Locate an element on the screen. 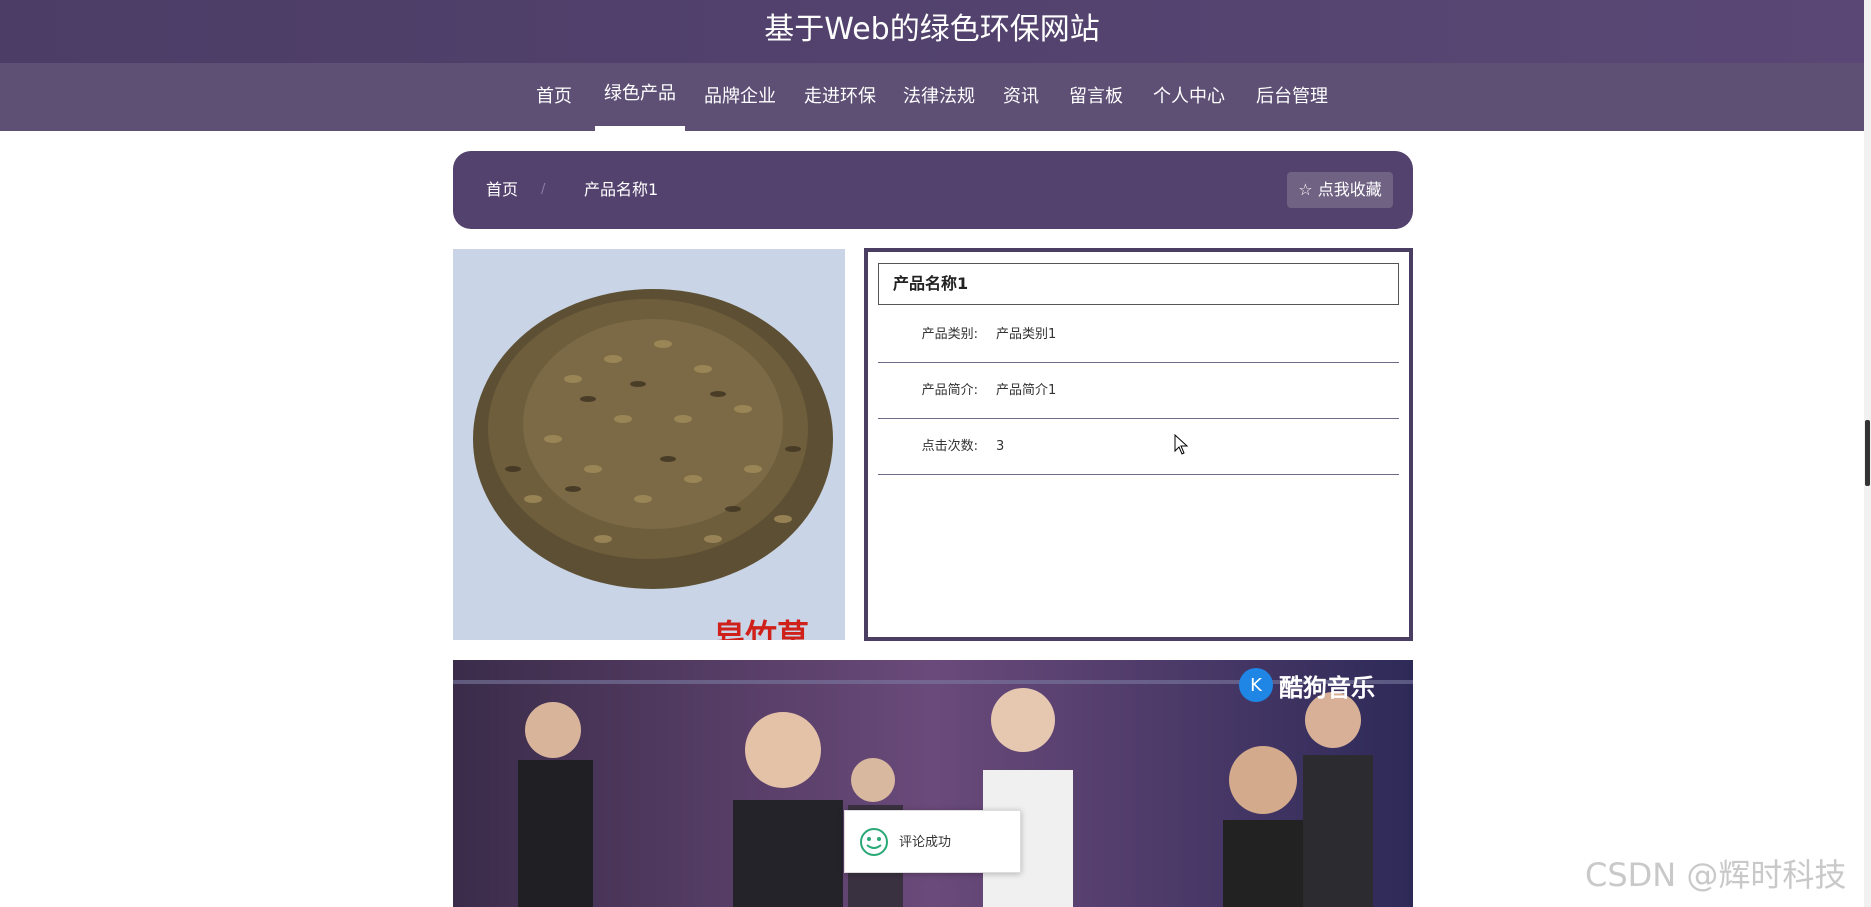 This screenshot has height=907, width=1871. site-header: 基于Web的绿色环保网站 is located at coordinates (932, 31).